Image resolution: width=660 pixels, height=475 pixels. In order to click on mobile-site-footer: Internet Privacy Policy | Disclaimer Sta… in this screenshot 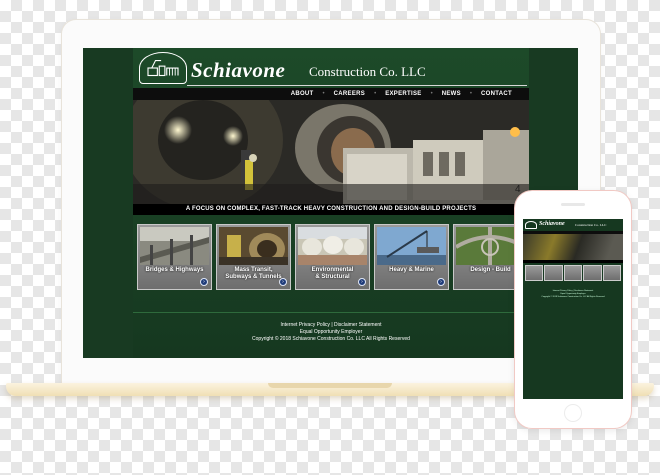, I will do `click(573, 294)`.